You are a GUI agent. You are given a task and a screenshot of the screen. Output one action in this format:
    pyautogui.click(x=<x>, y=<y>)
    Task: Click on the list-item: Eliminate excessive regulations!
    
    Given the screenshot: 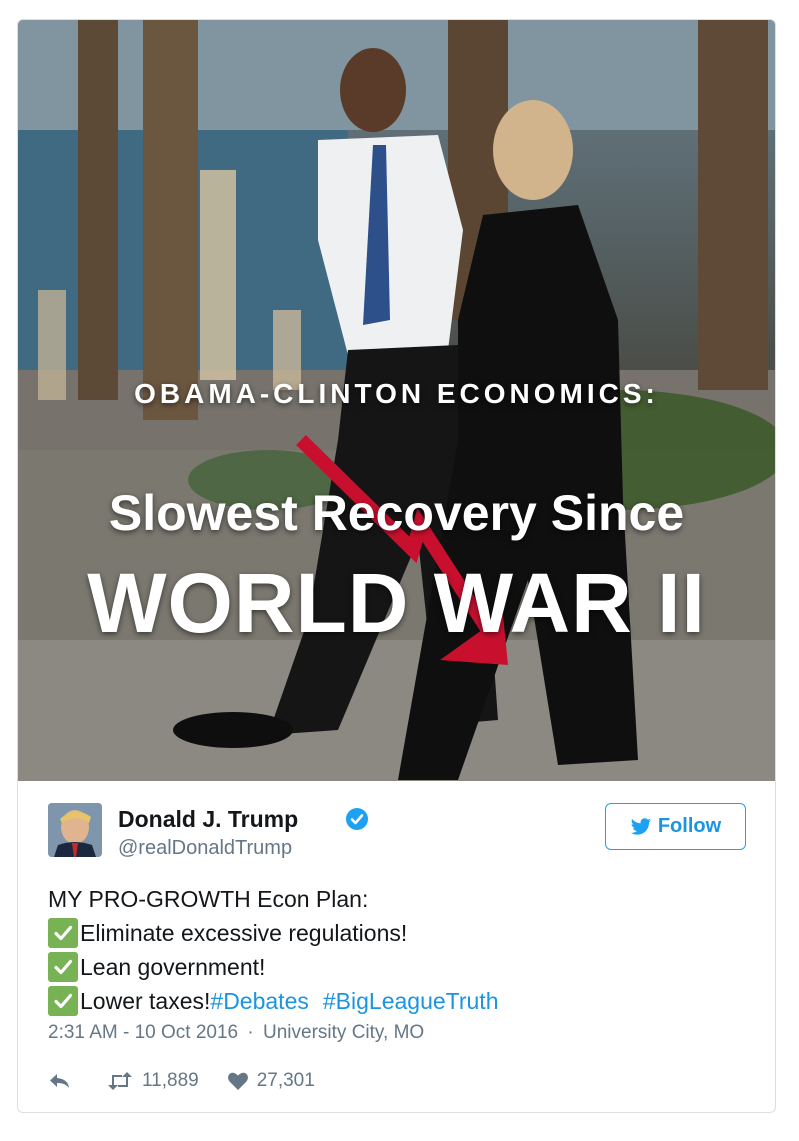 What is the action you would take?
    pyautogui.click(x=398, y=933)
    